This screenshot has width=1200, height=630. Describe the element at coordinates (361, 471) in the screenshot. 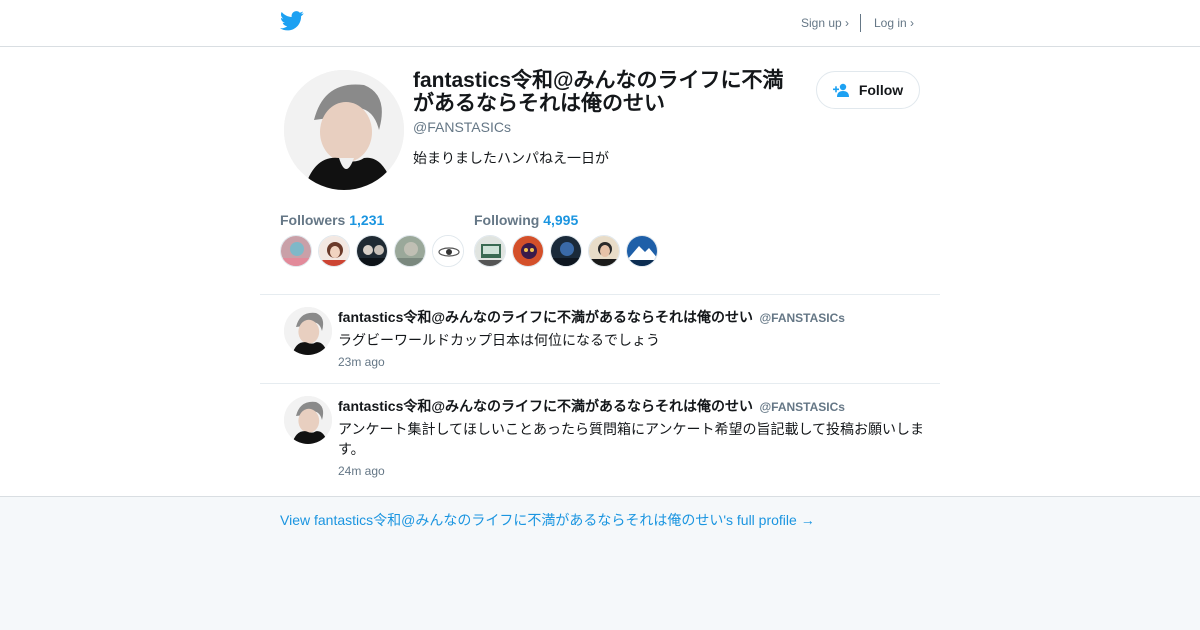

I see `tweet-timestamp: 24m ago` at that location.